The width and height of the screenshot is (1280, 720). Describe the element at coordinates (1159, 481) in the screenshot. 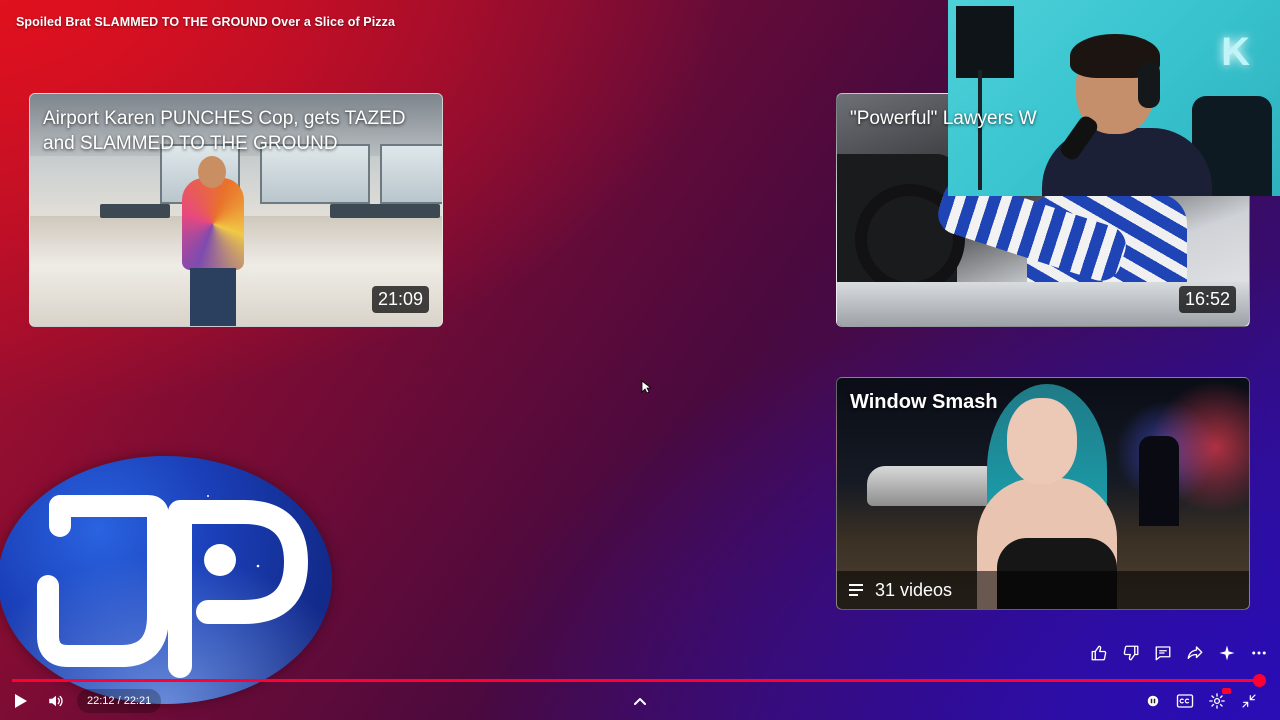

I see `thumbnail-officers` at that location.